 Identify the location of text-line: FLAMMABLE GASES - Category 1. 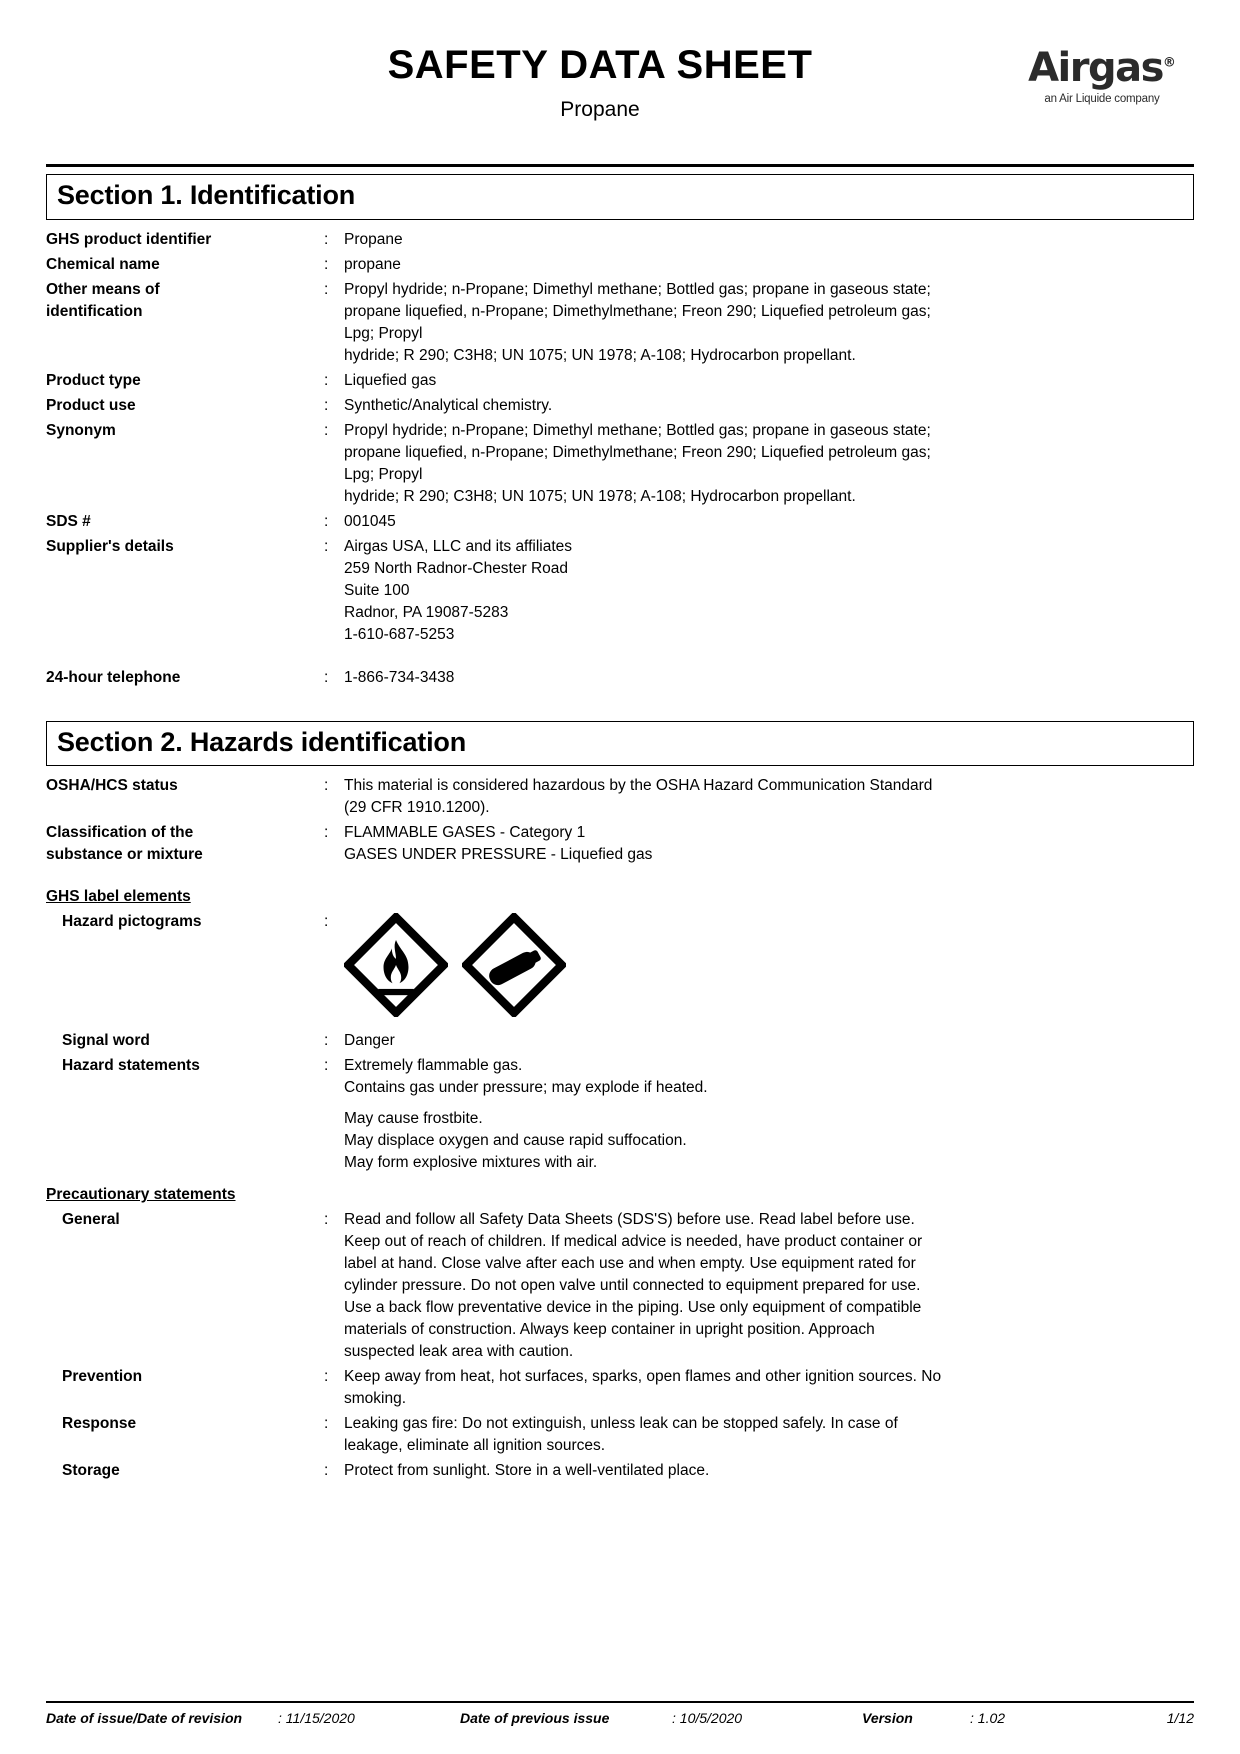
(465, 833).